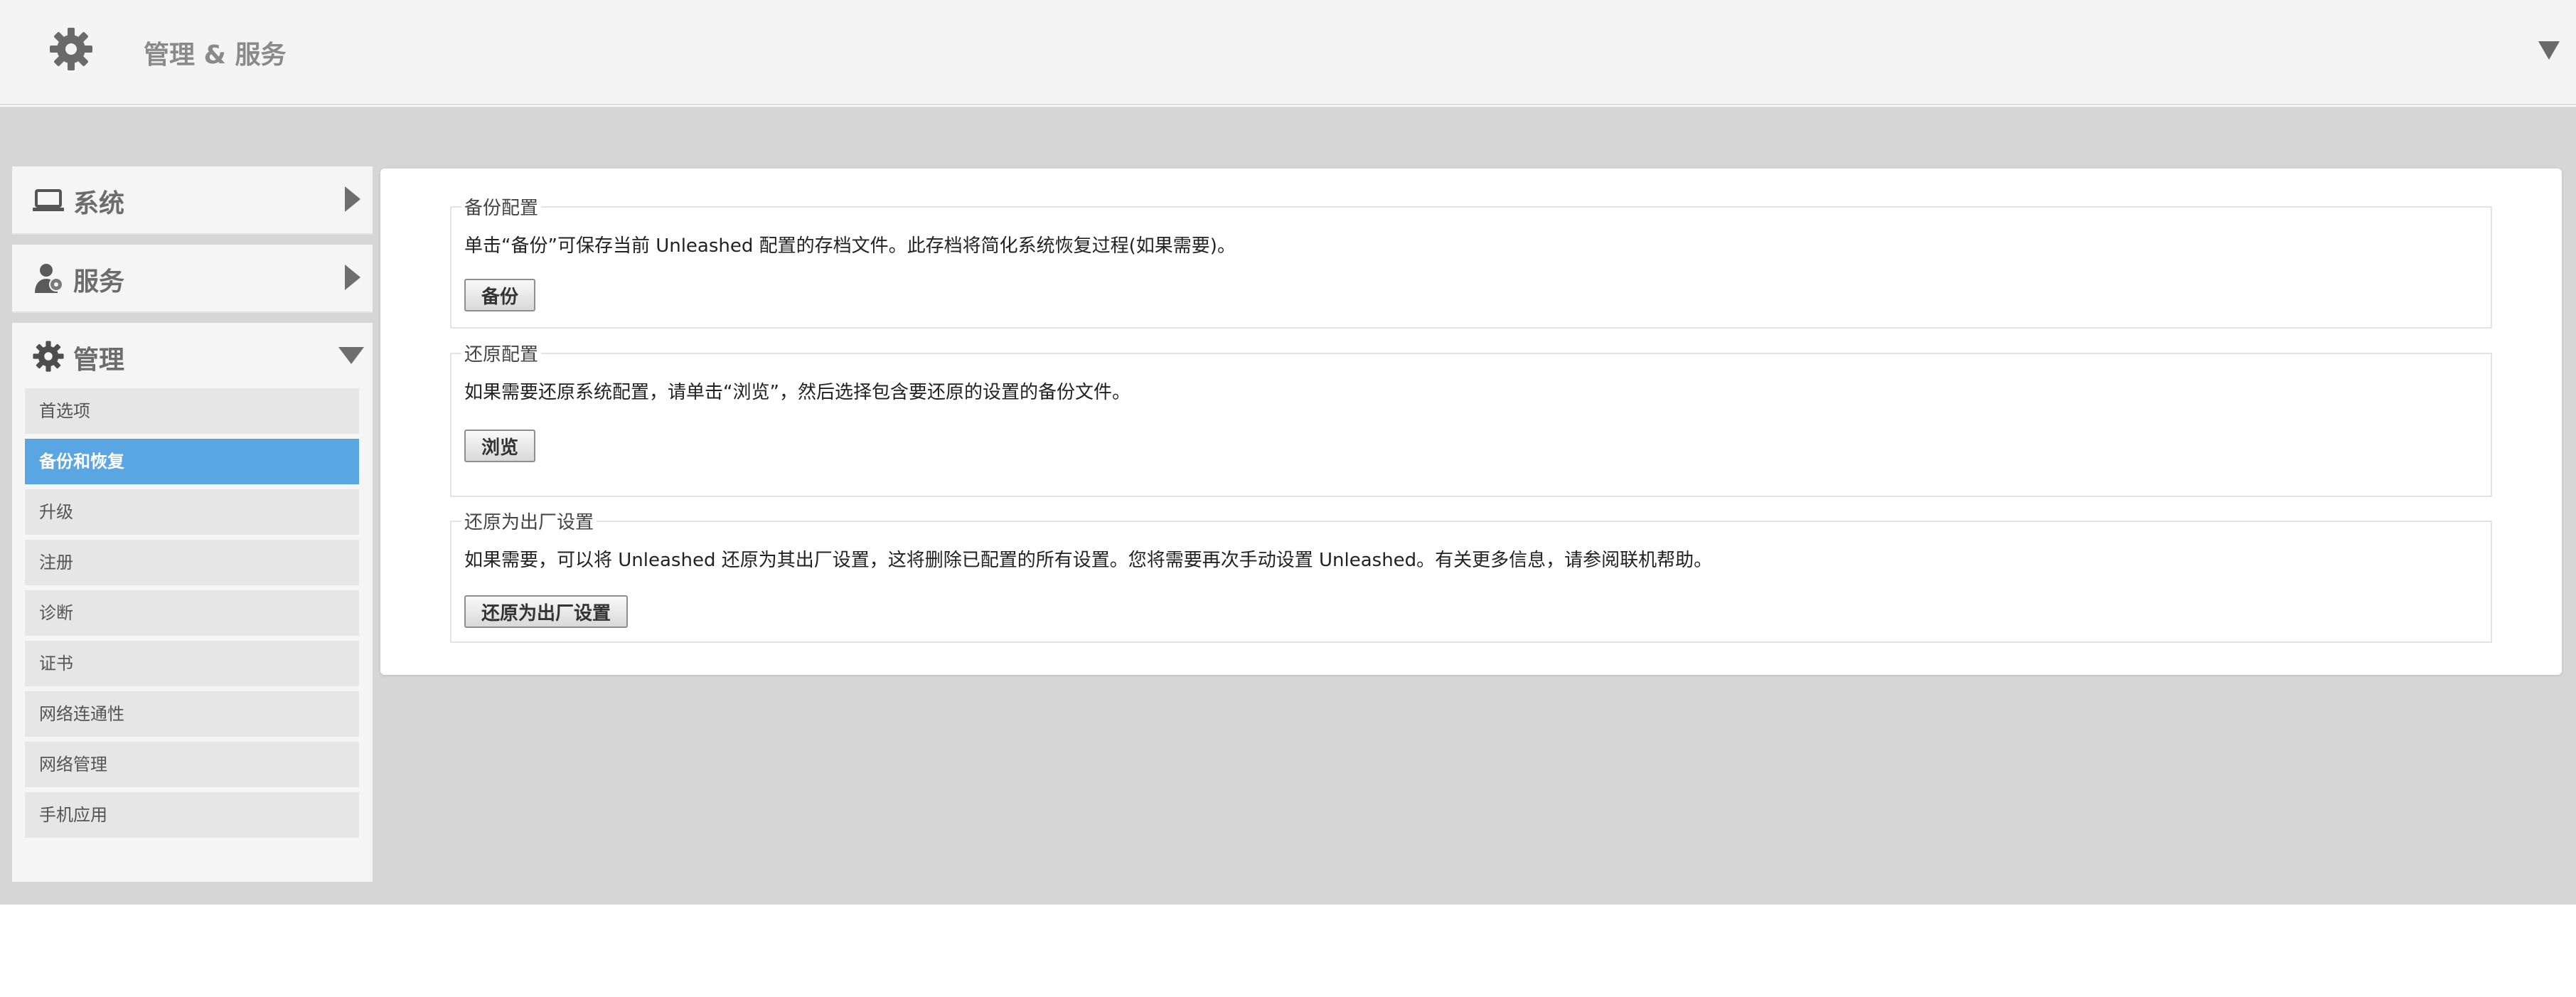 The width and height of the screenshot is (2576, 997). Describe the element at coordinates (99, 360) in the screenshot. I see `sidebar-section-label: 管理` at that location.